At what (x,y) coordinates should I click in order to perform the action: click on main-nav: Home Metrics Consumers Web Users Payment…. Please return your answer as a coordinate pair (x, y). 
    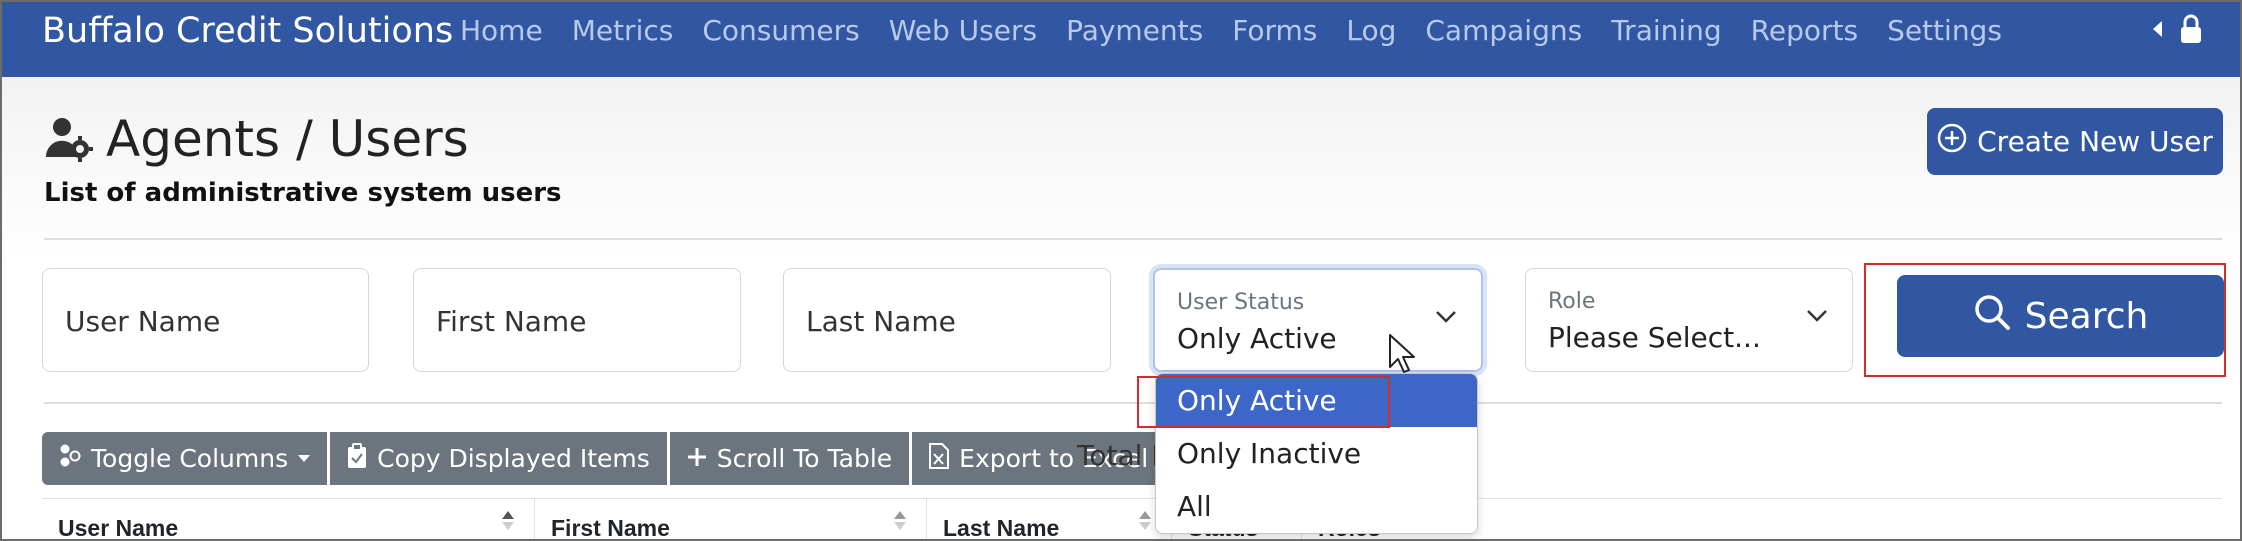
    Looking at the image, I should click on (1245, 31).